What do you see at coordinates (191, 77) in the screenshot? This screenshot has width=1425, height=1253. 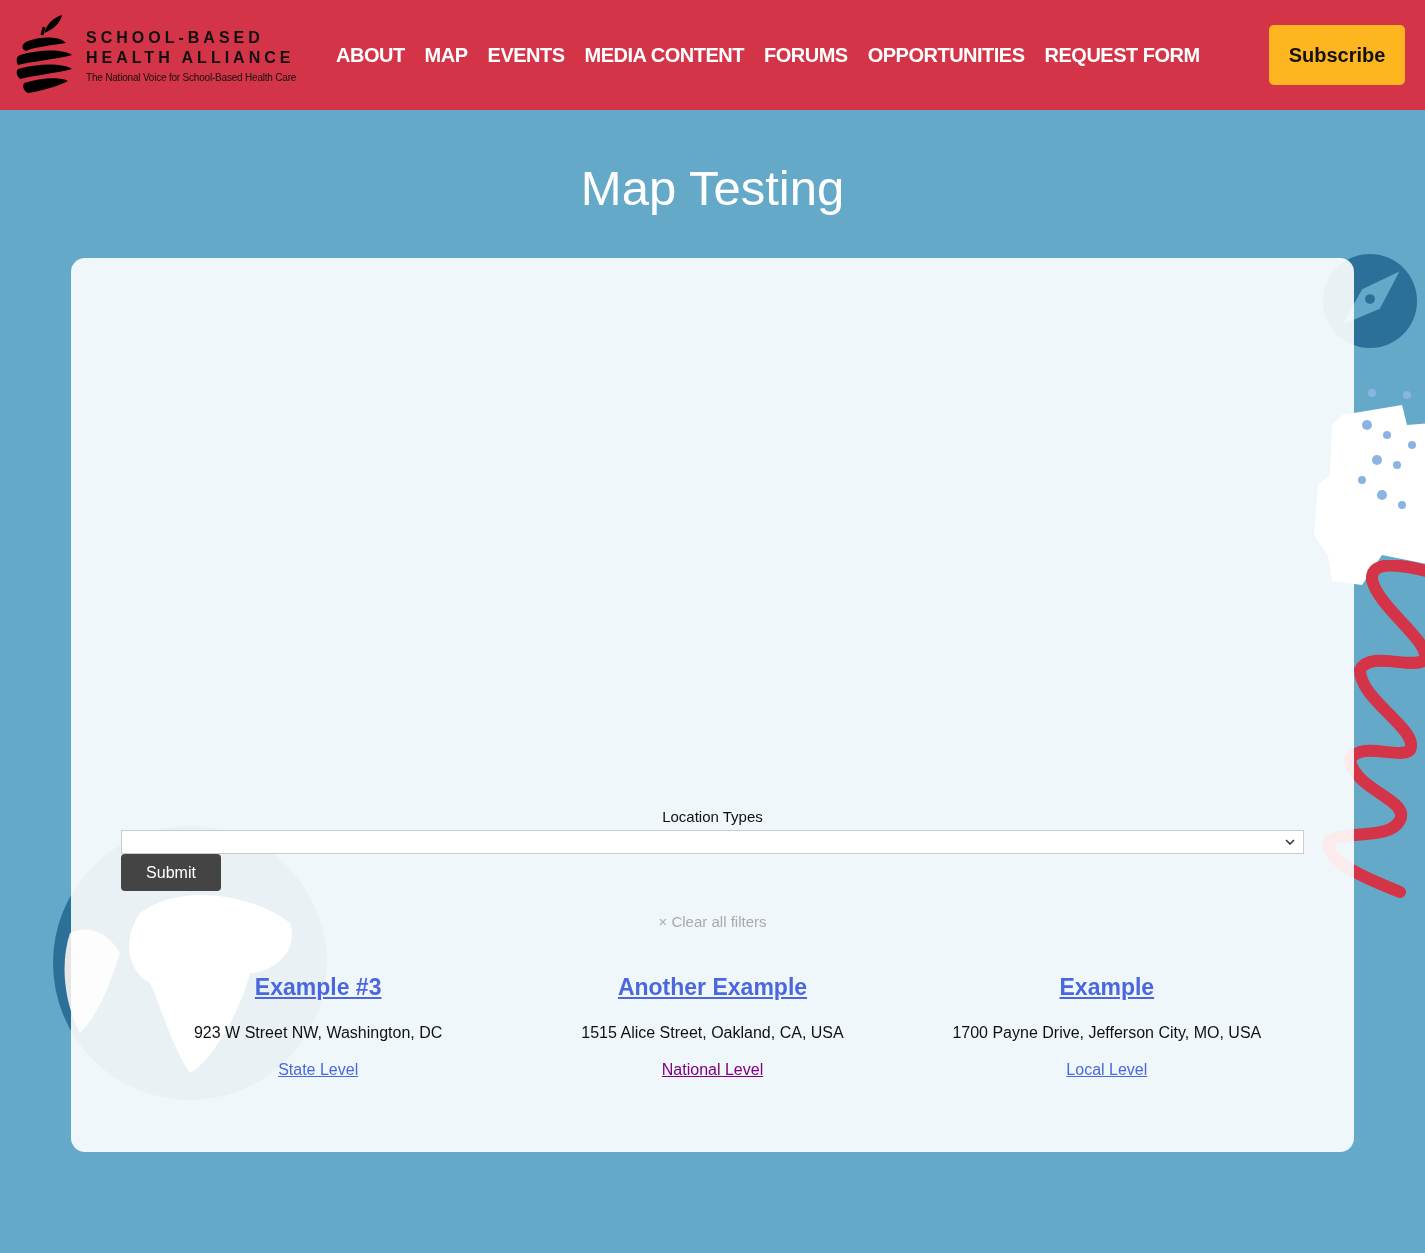 I see `logo-tagline: The National Voice for School-Based Health Care` at bounding box center [191, 77].